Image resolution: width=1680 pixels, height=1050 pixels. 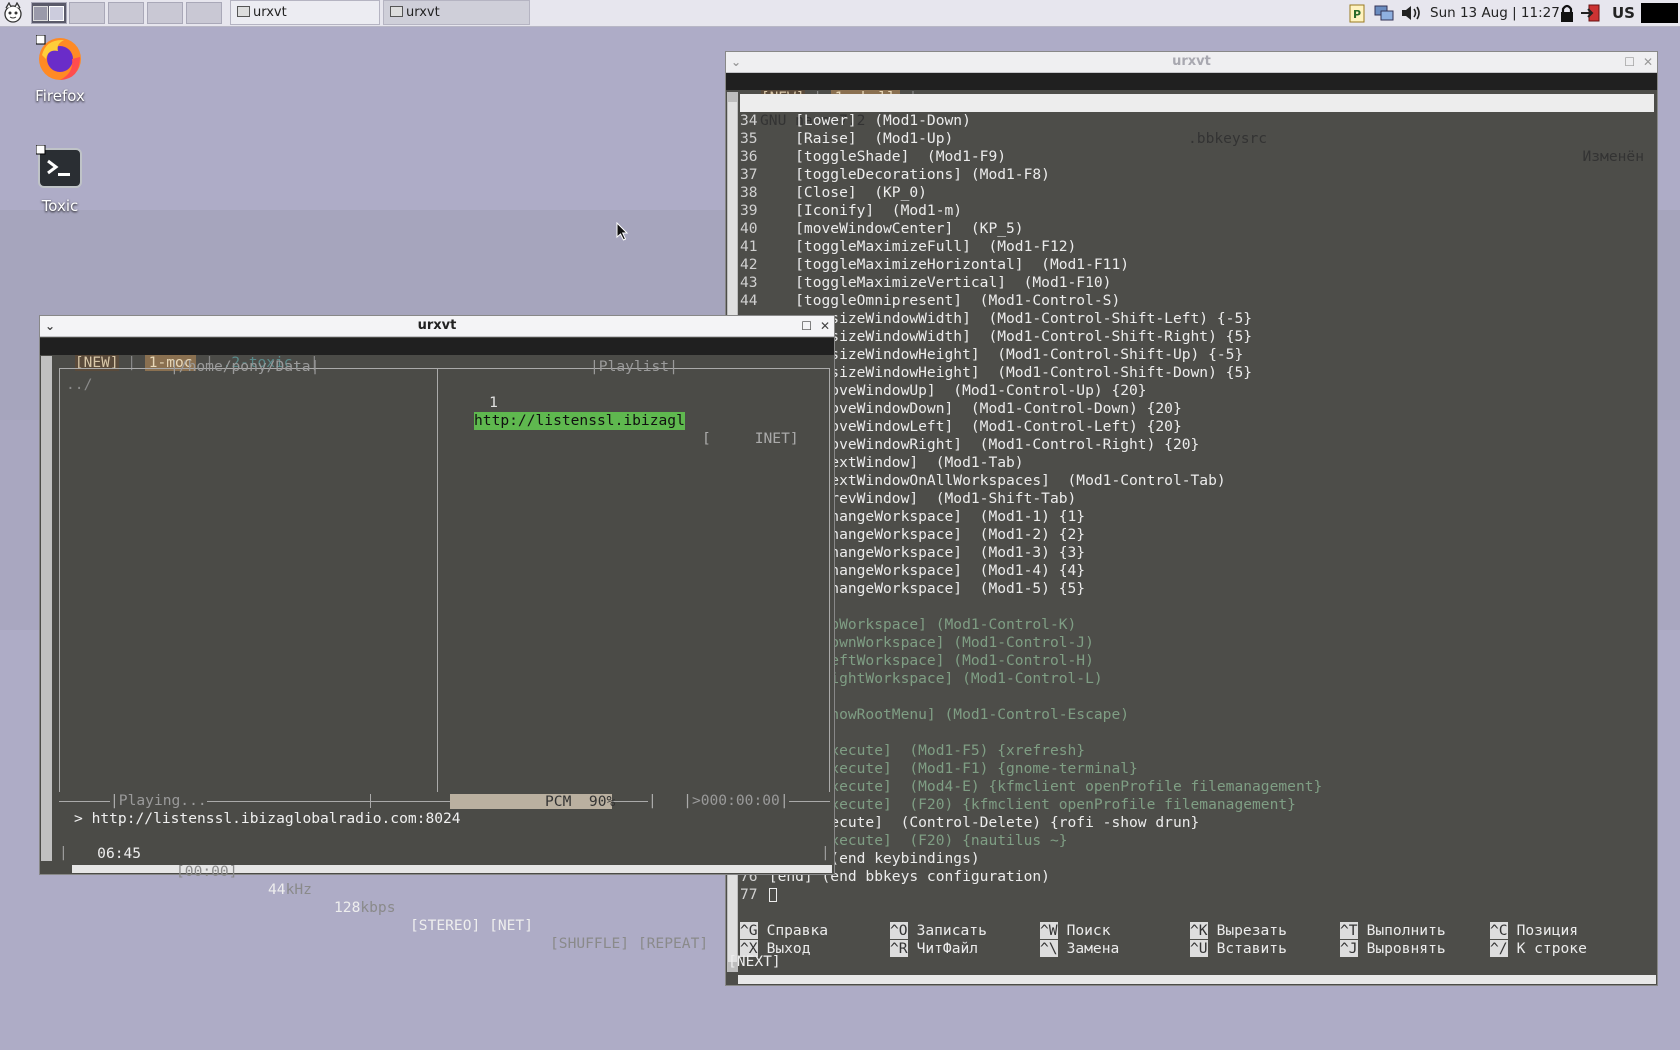 I want to click on shortcut-key: ^R, so click(x=899, y=948).